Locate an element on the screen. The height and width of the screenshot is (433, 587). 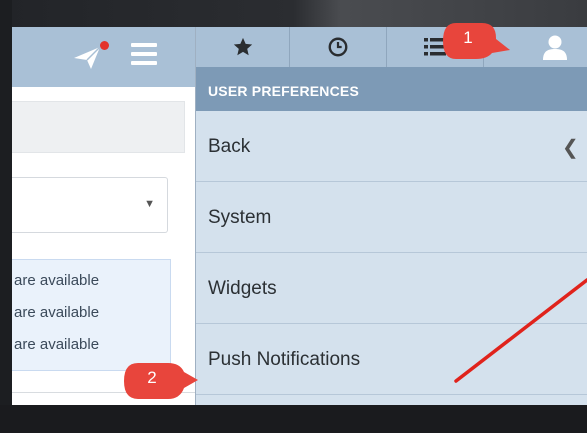
tab-recent is located at coordinates (338, 47).